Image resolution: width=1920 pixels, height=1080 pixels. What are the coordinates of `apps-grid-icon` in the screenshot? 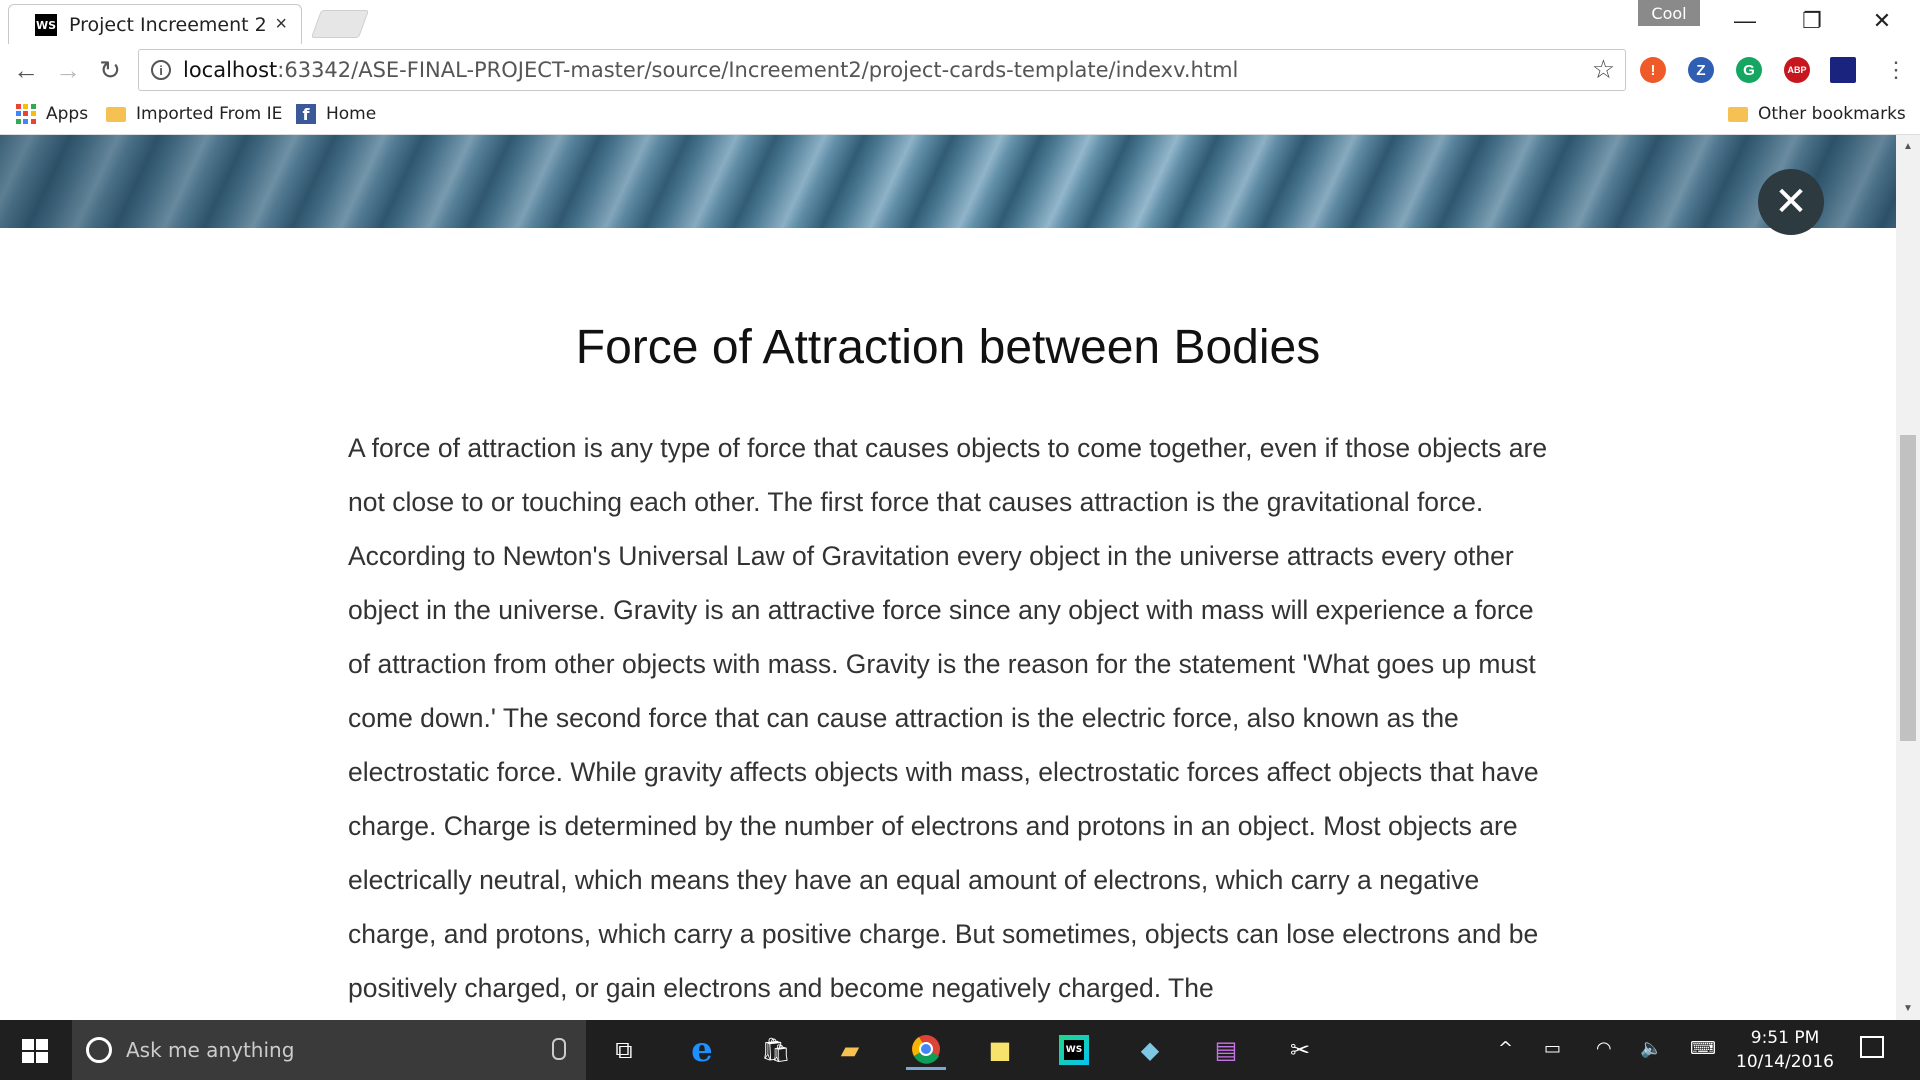 It's located at (26, 114).